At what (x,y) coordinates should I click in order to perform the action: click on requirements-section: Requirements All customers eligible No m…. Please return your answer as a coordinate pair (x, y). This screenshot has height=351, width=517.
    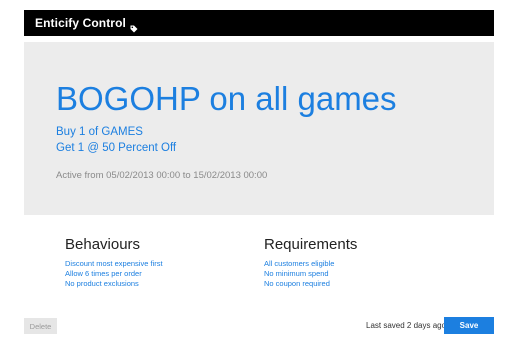
    Looking at the image, I should click on (310, 262).